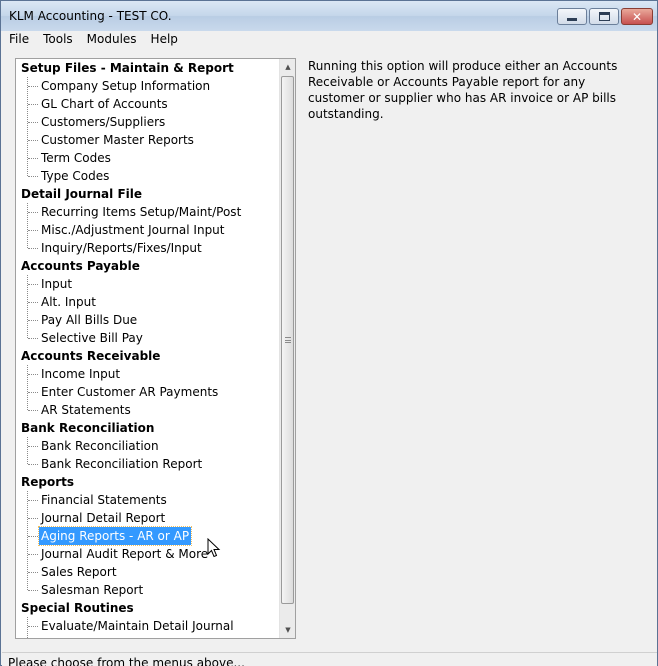 This screenshot has width=658, height=666. I want to click on tree-item: AR Statements, so click(86, 410).